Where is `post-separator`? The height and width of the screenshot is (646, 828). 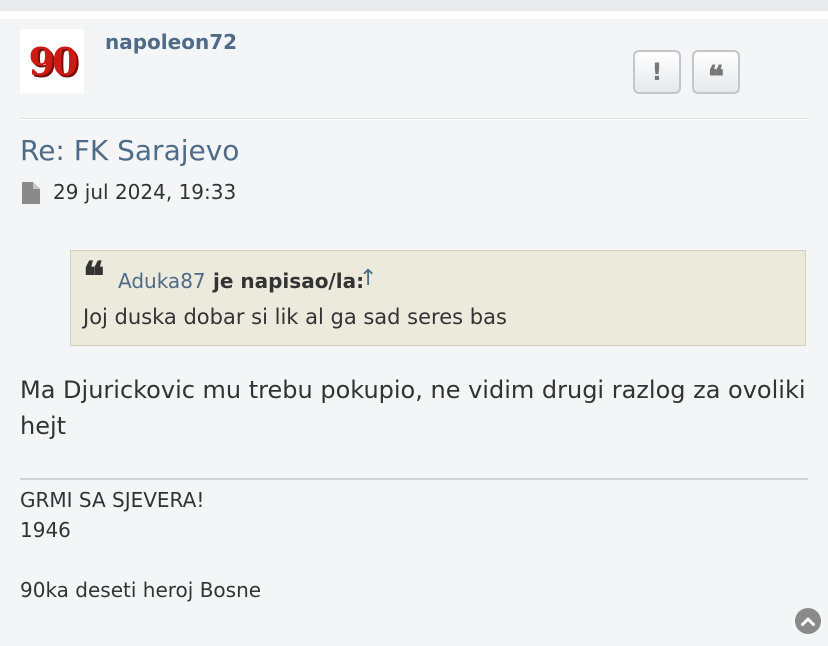
post-separator is located at coordinates (414, 15).